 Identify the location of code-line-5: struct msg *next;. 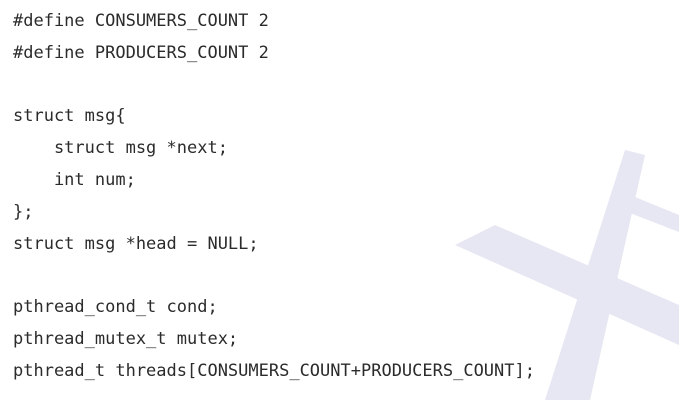
(120, 148).